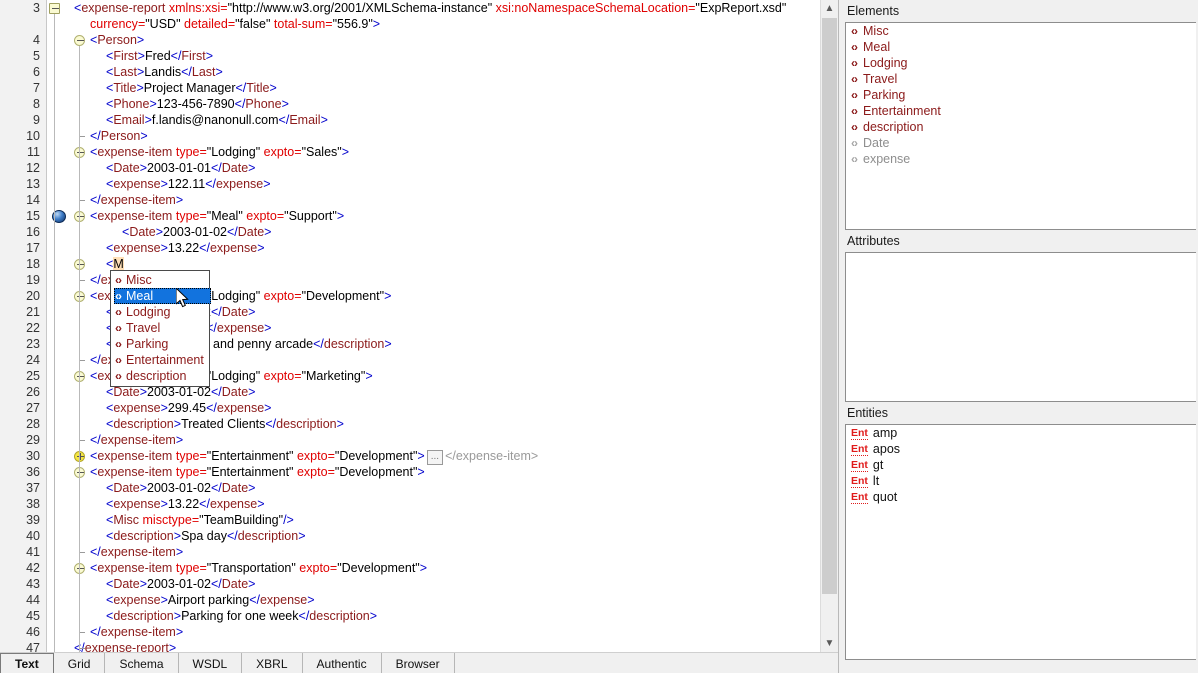  Describe the element at coordinates (410, 72) in the screenshot. I see `code-line: 6 <Last>Landis</Last>` at that location.